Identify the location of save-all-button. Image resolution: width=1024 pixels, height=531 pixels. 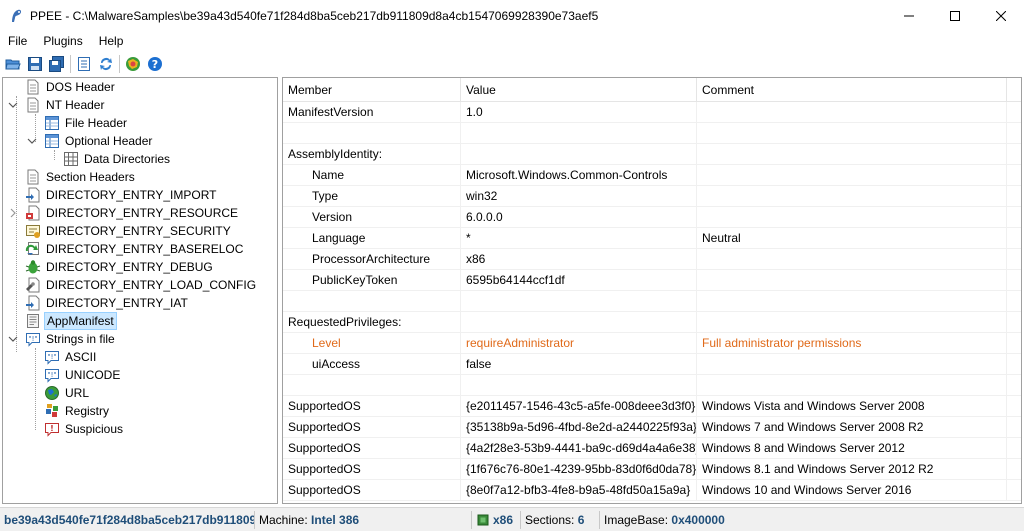
(57, 64).